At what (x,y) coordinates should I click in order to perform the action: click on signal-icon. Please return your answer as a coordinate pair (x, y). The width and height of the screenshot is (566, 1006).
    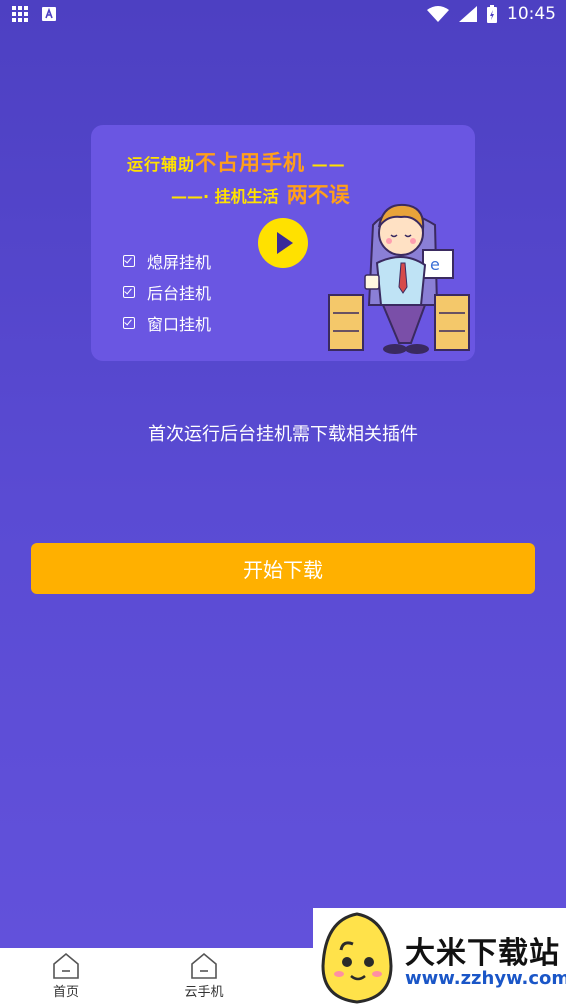
    Looking at the image, I should click on (468, 14).